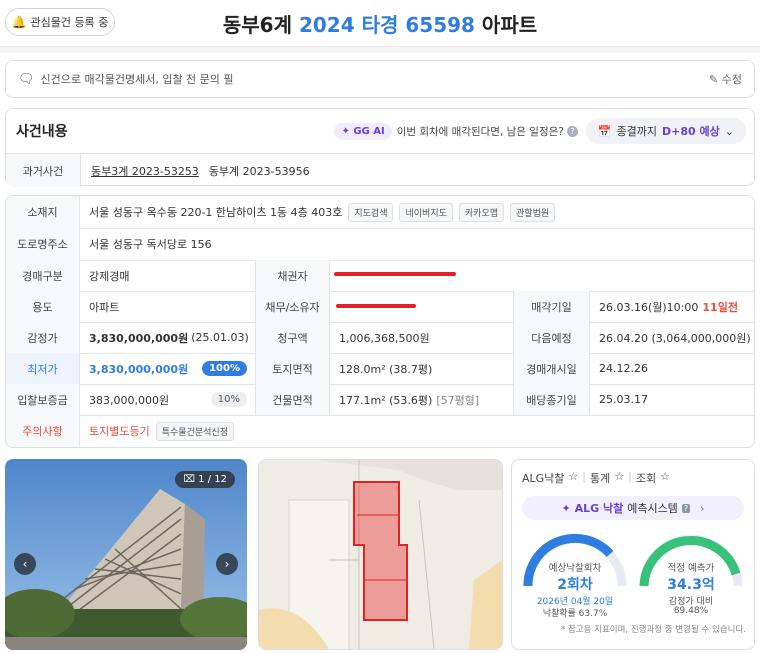 This screenshot has width=760, height=653. Describe the element at coordinates (691, 131) in the screenshot. I see `pred-value: D+80 예상` at that location.